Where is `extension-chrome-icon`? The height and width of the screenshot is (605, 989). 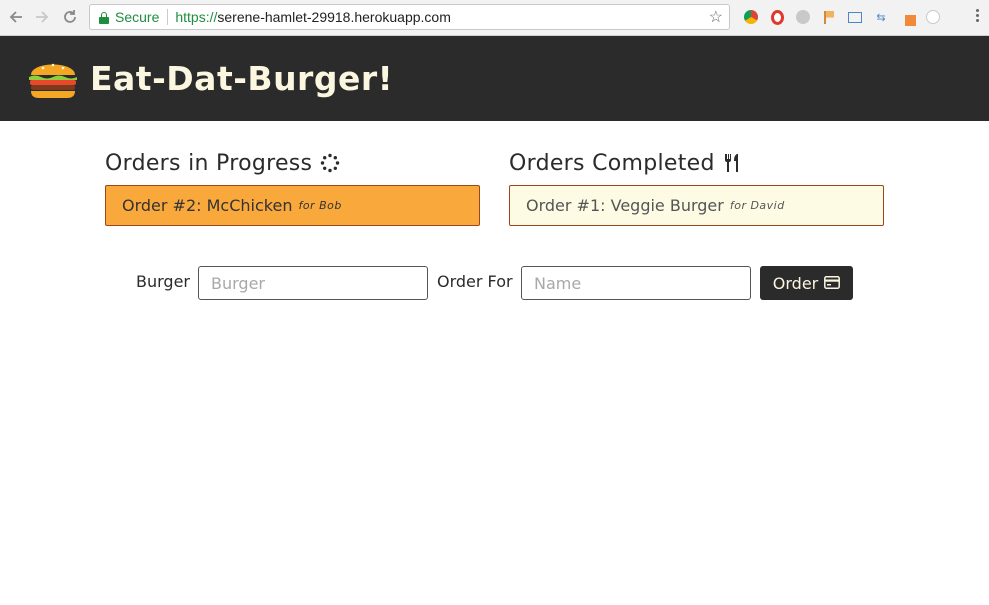
extension-chrome-icon is located at coordinates (751, 17).